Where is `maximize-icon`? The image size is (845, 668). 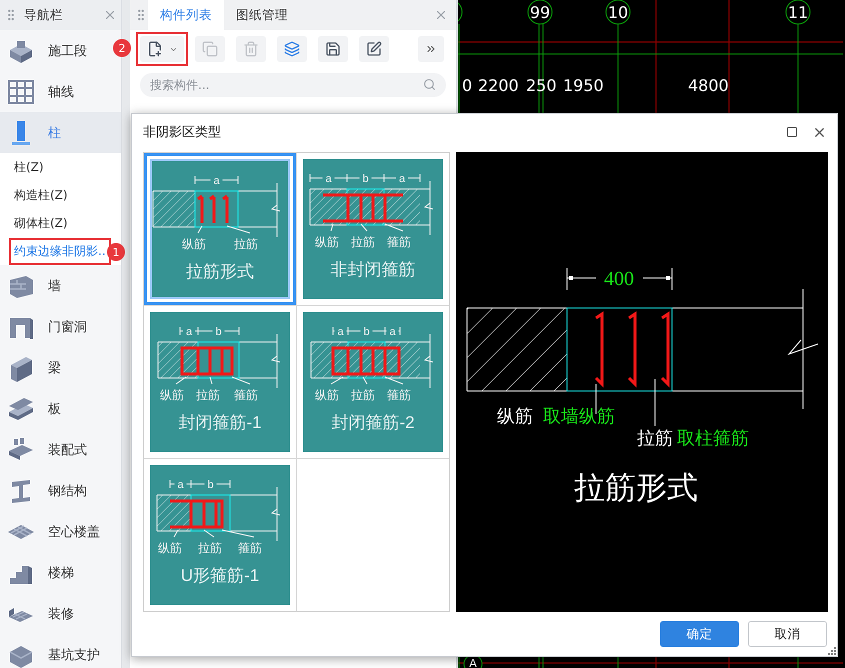
maximize-icon is located at coordinates (792, 132).